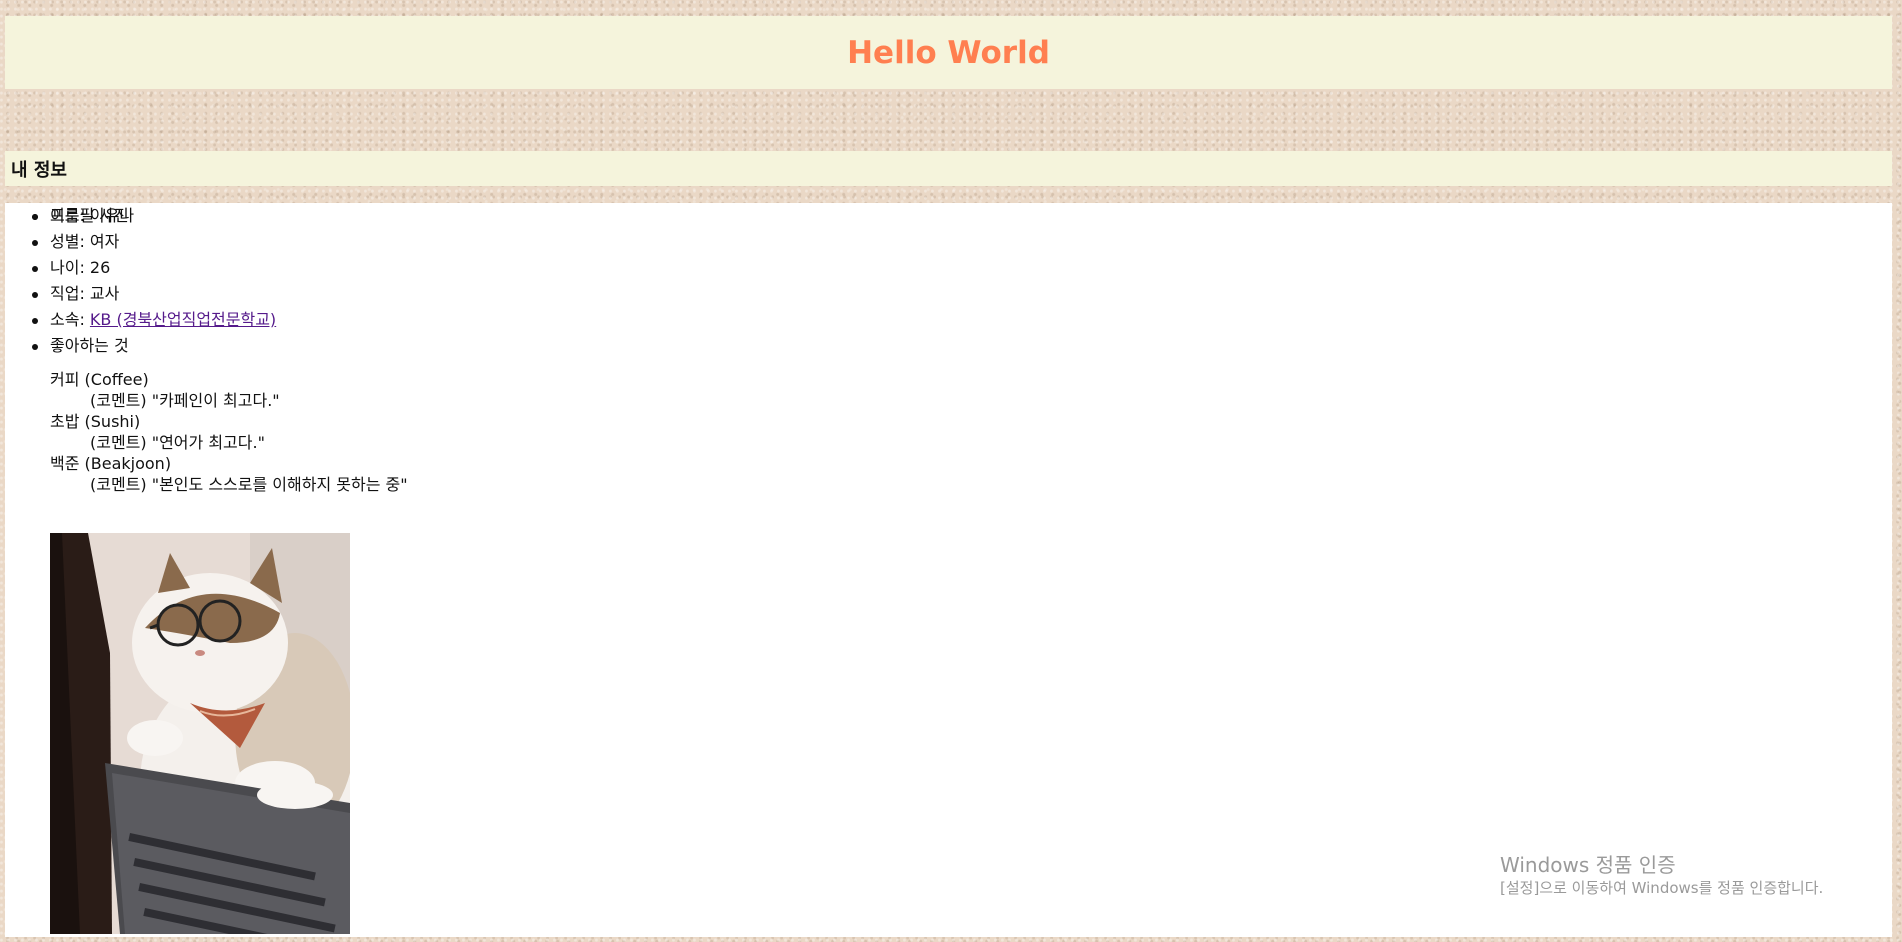  I want to click on affiliation-label: 소속:, so click(70, 319).